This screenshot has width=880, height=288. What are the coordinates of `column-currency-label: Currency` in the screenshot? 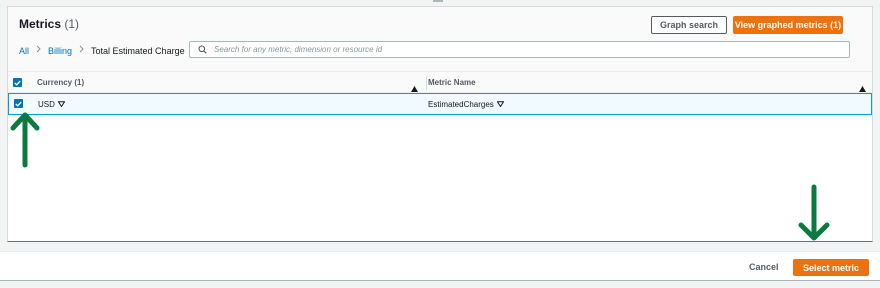 It's located at (55, 82).